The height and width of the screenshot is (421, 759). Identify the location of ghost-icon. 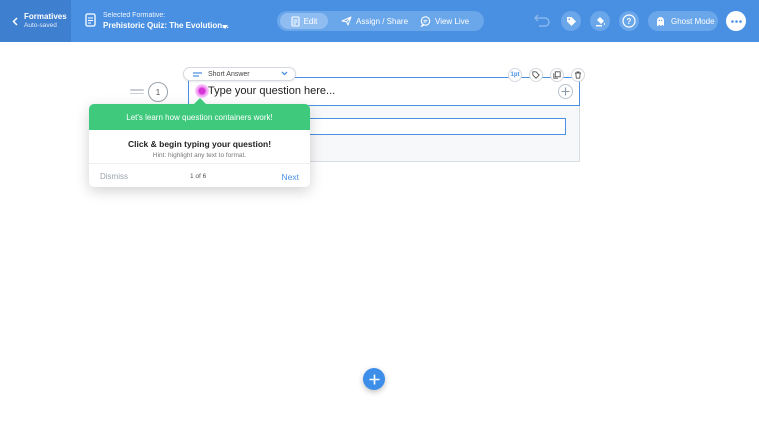
(660, 21).